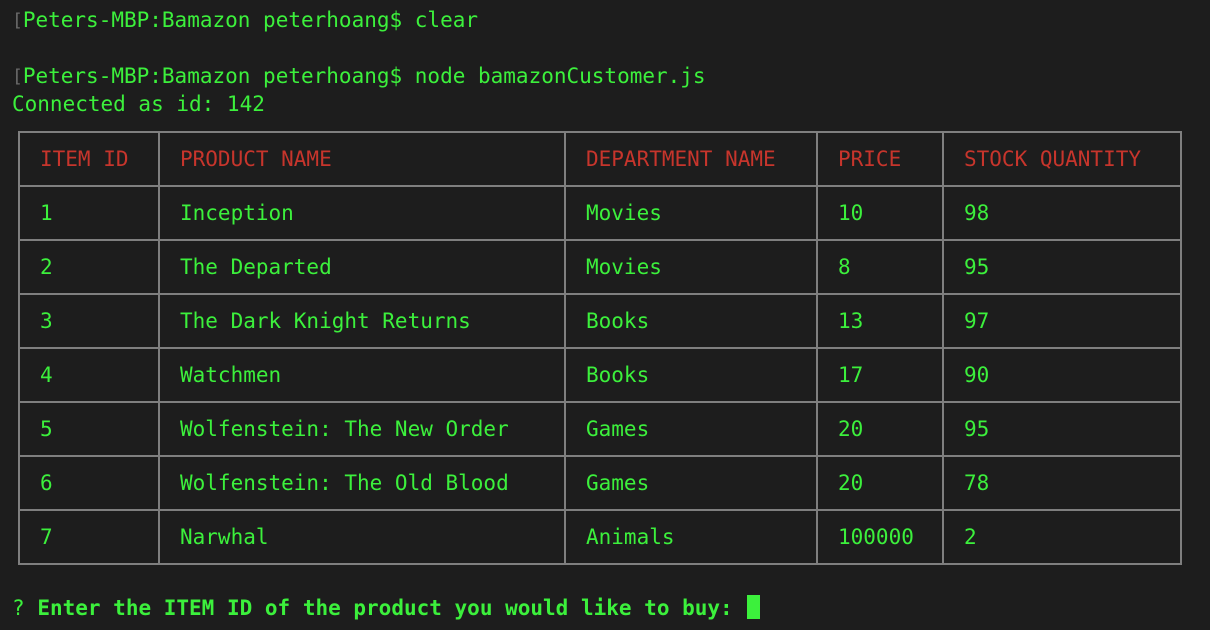  I want to click on table-row: 1 Inception Movies 10 98, so click(600, 213).